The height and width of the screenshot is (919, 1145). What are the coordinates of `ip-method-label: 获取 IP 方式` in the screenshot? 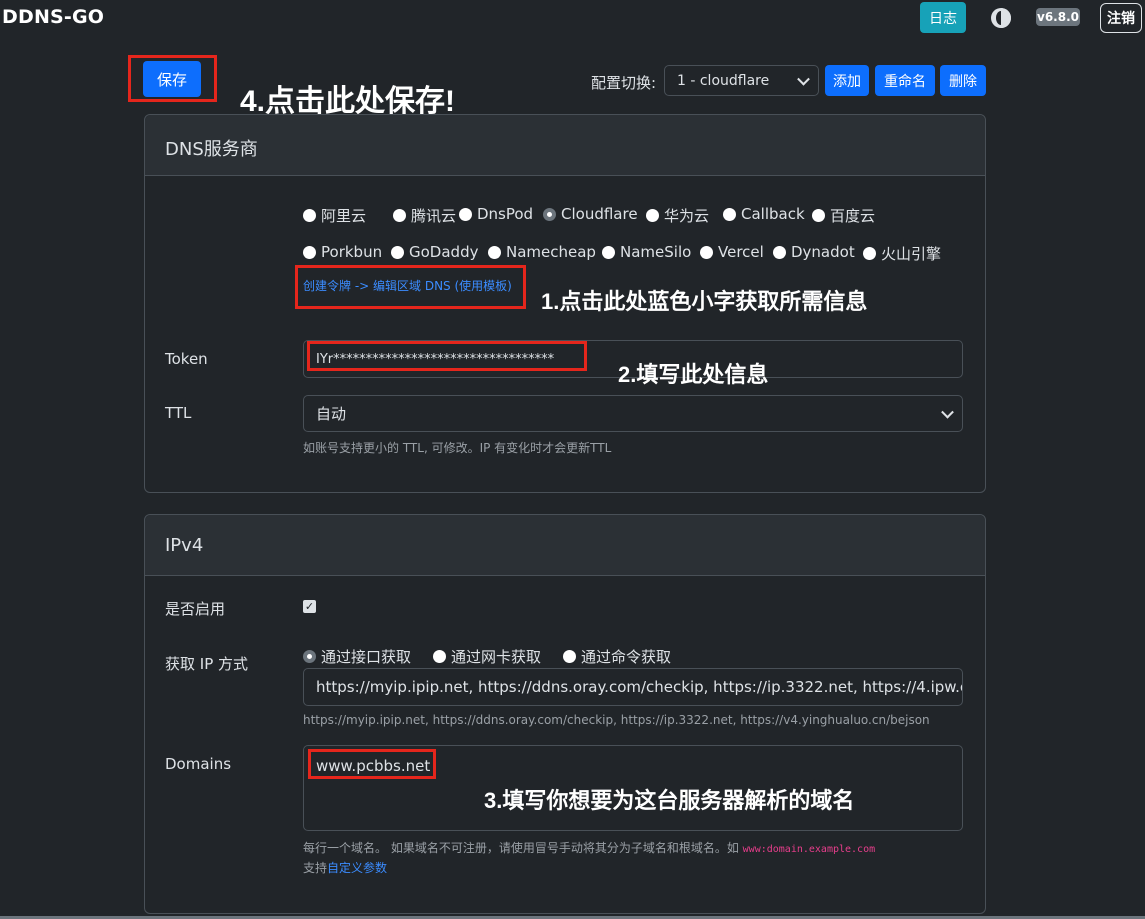 It's located at (207, 664).